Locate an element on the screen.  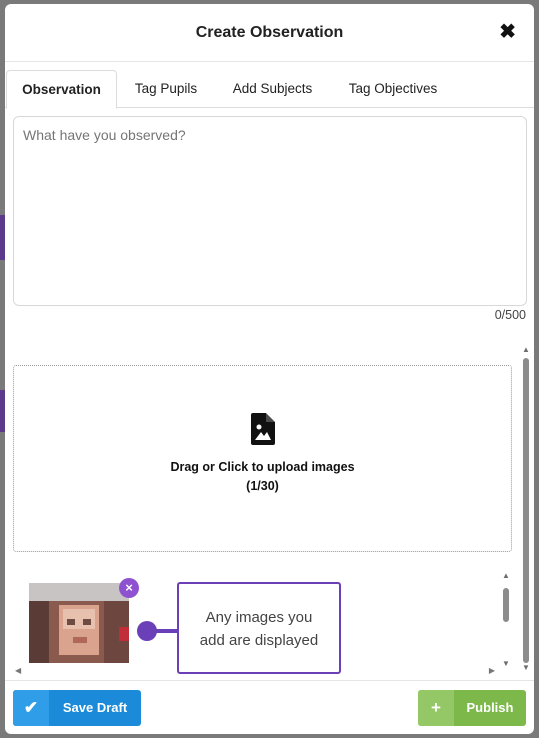
scroll-up-icon: ▲ is located at coordinates (526, 350).